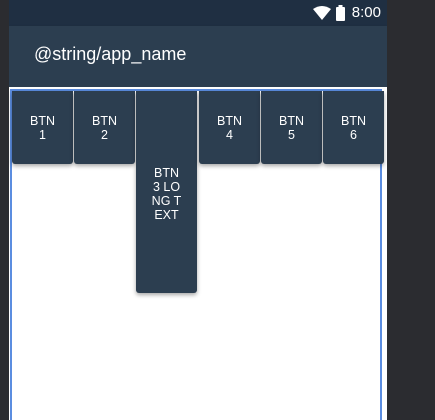 This screenshot has height=420, width=435. I want to click on btn-3-long-text: BTN 3 LONG TEXT, so click(166, 192).